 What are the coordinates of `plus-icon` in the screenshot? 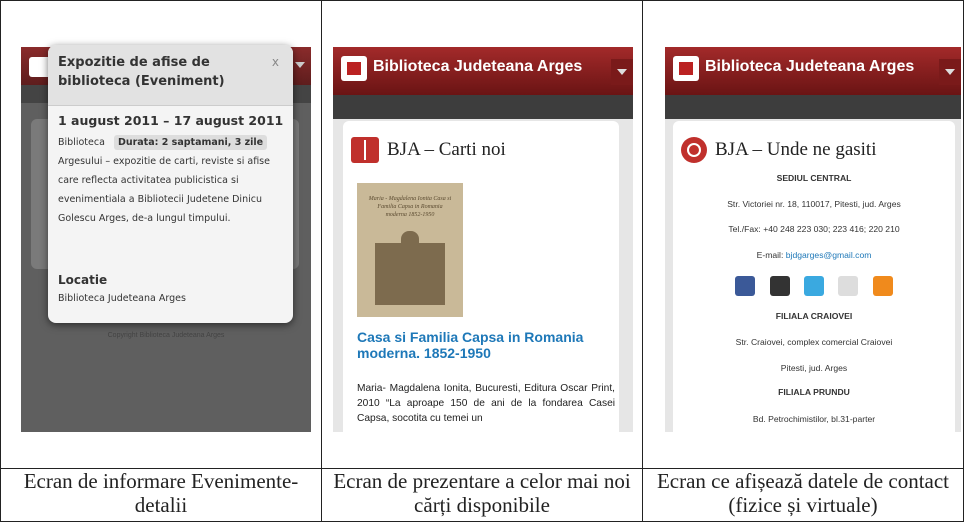 It's located at (779, 286).